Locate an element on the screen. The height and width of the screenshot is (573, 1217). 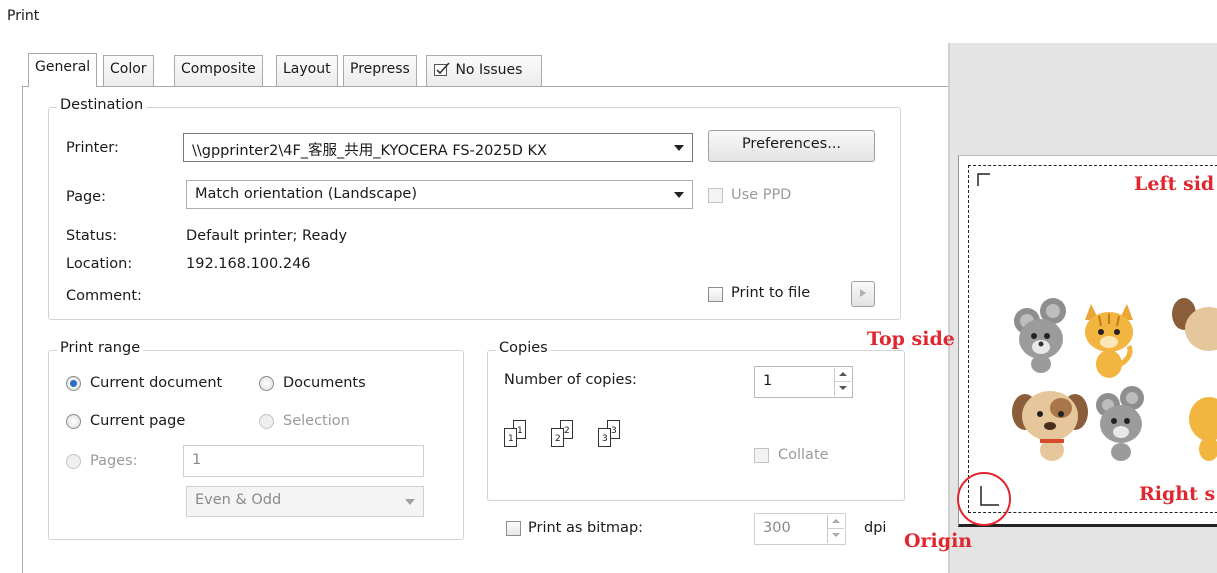
tab-label: Layout is located at coordinates (307, 69).